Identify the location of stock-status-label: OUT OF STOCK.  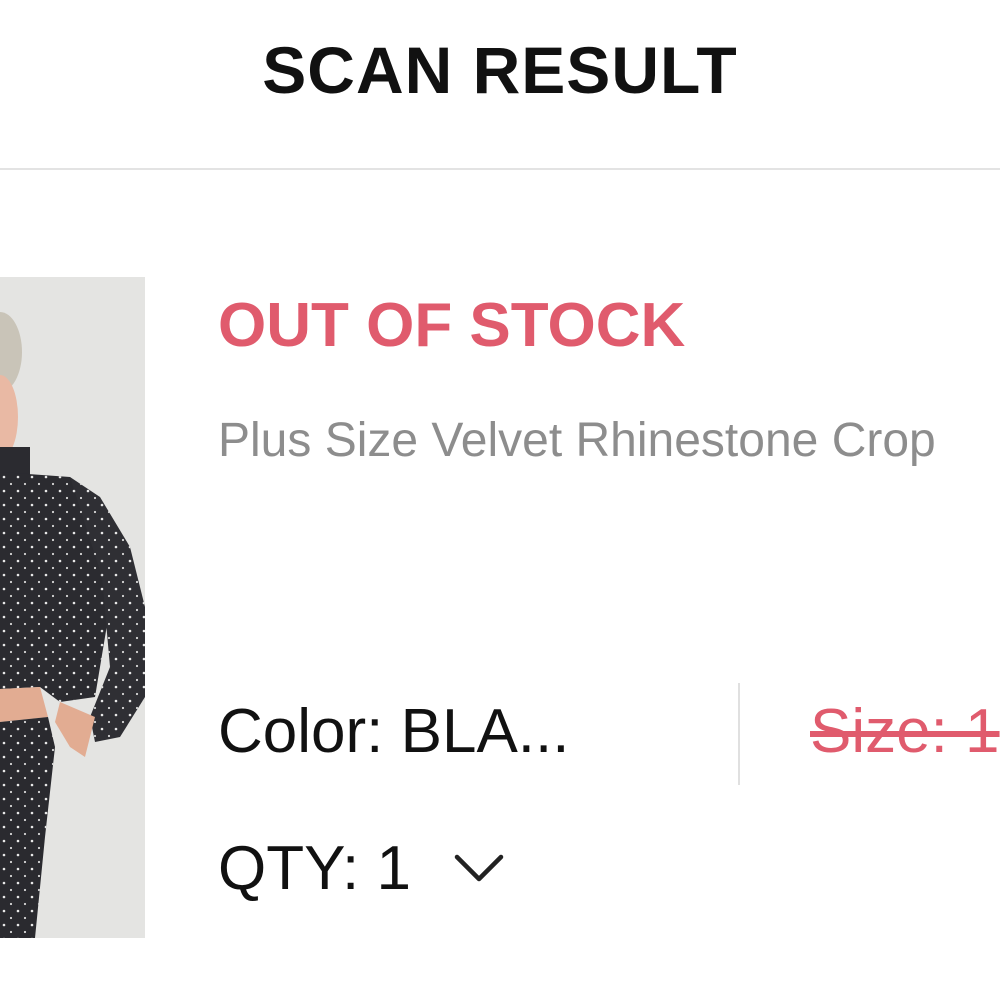
(452, 325).